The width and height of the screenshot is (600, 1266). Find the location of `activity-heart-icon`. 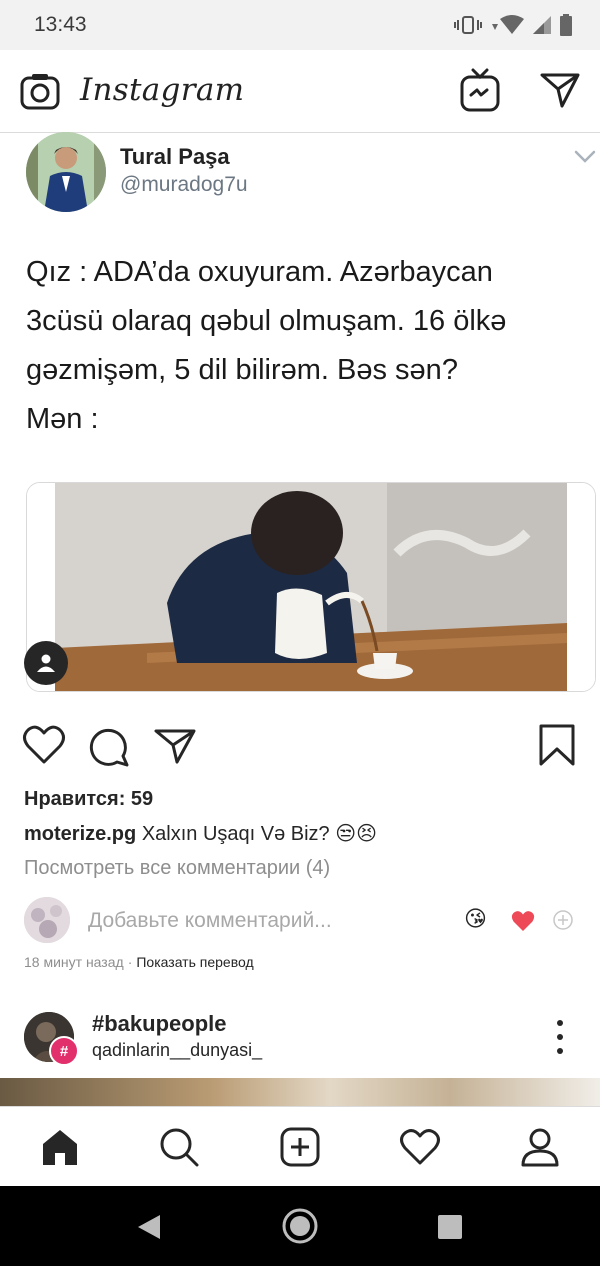

activity-heart-icon is located at coordinates (420, 1147).